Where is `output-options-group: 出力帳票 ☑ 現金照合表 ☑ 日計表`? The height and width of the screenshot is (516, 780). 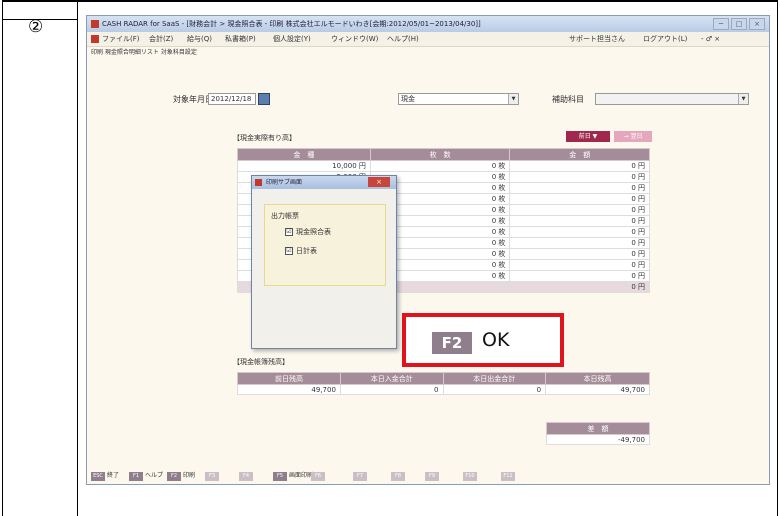 output-options-group: 出力帳票 ☑ 現金照合表 ☑ 日計表 is located at coordinates (325, 245).